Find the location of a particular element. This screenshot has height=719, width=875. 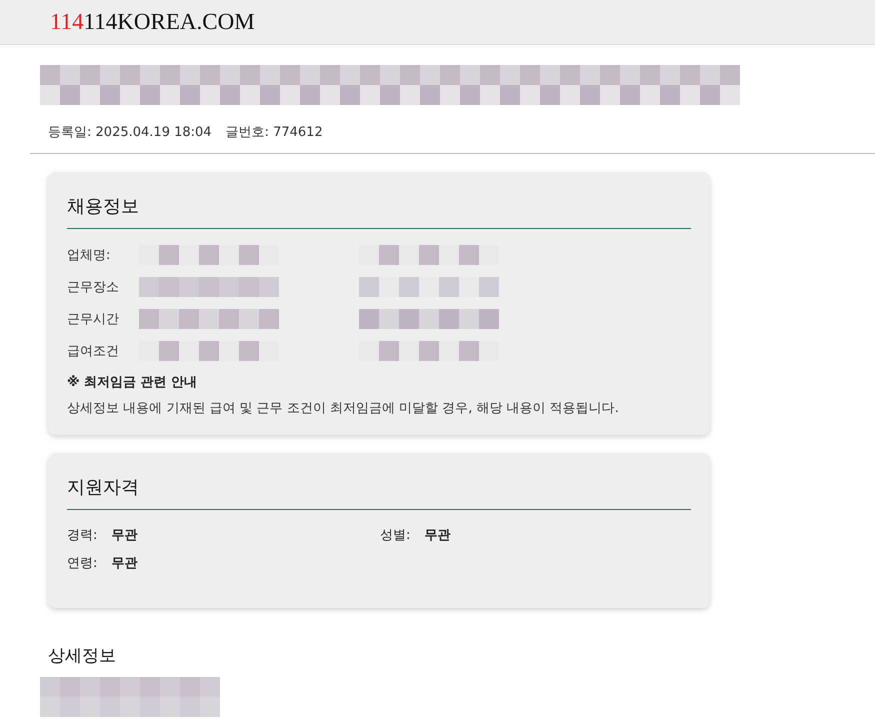

site-logo: 114114KOREA.COM is located at coordinates (152, 22).